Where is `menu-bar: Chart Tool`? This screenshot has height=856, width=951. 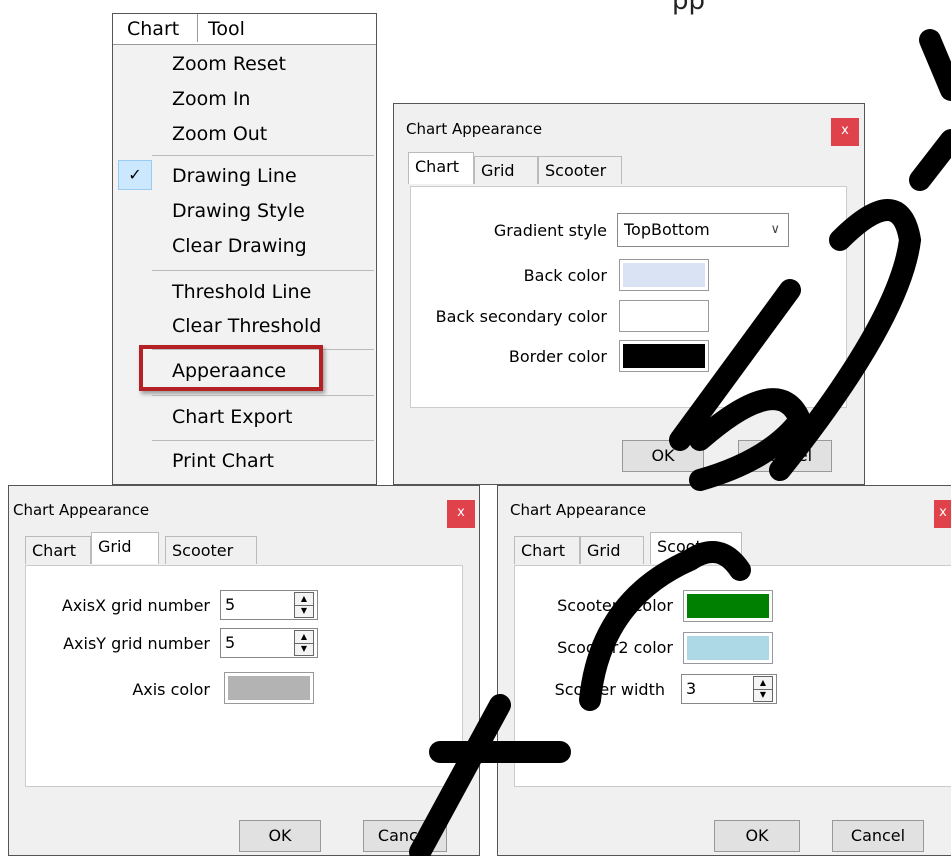
menu-bar: Chart Tool is located at coordinates (244, 29).